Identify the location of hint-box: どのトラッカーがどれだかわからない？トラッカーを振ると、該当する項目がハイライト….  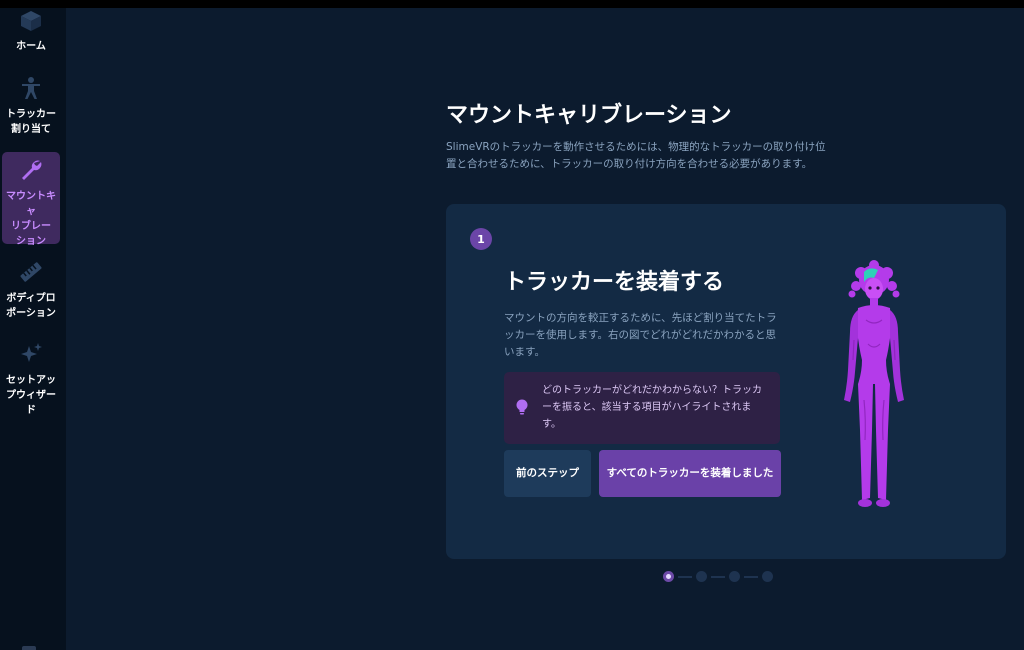
(642, 408).